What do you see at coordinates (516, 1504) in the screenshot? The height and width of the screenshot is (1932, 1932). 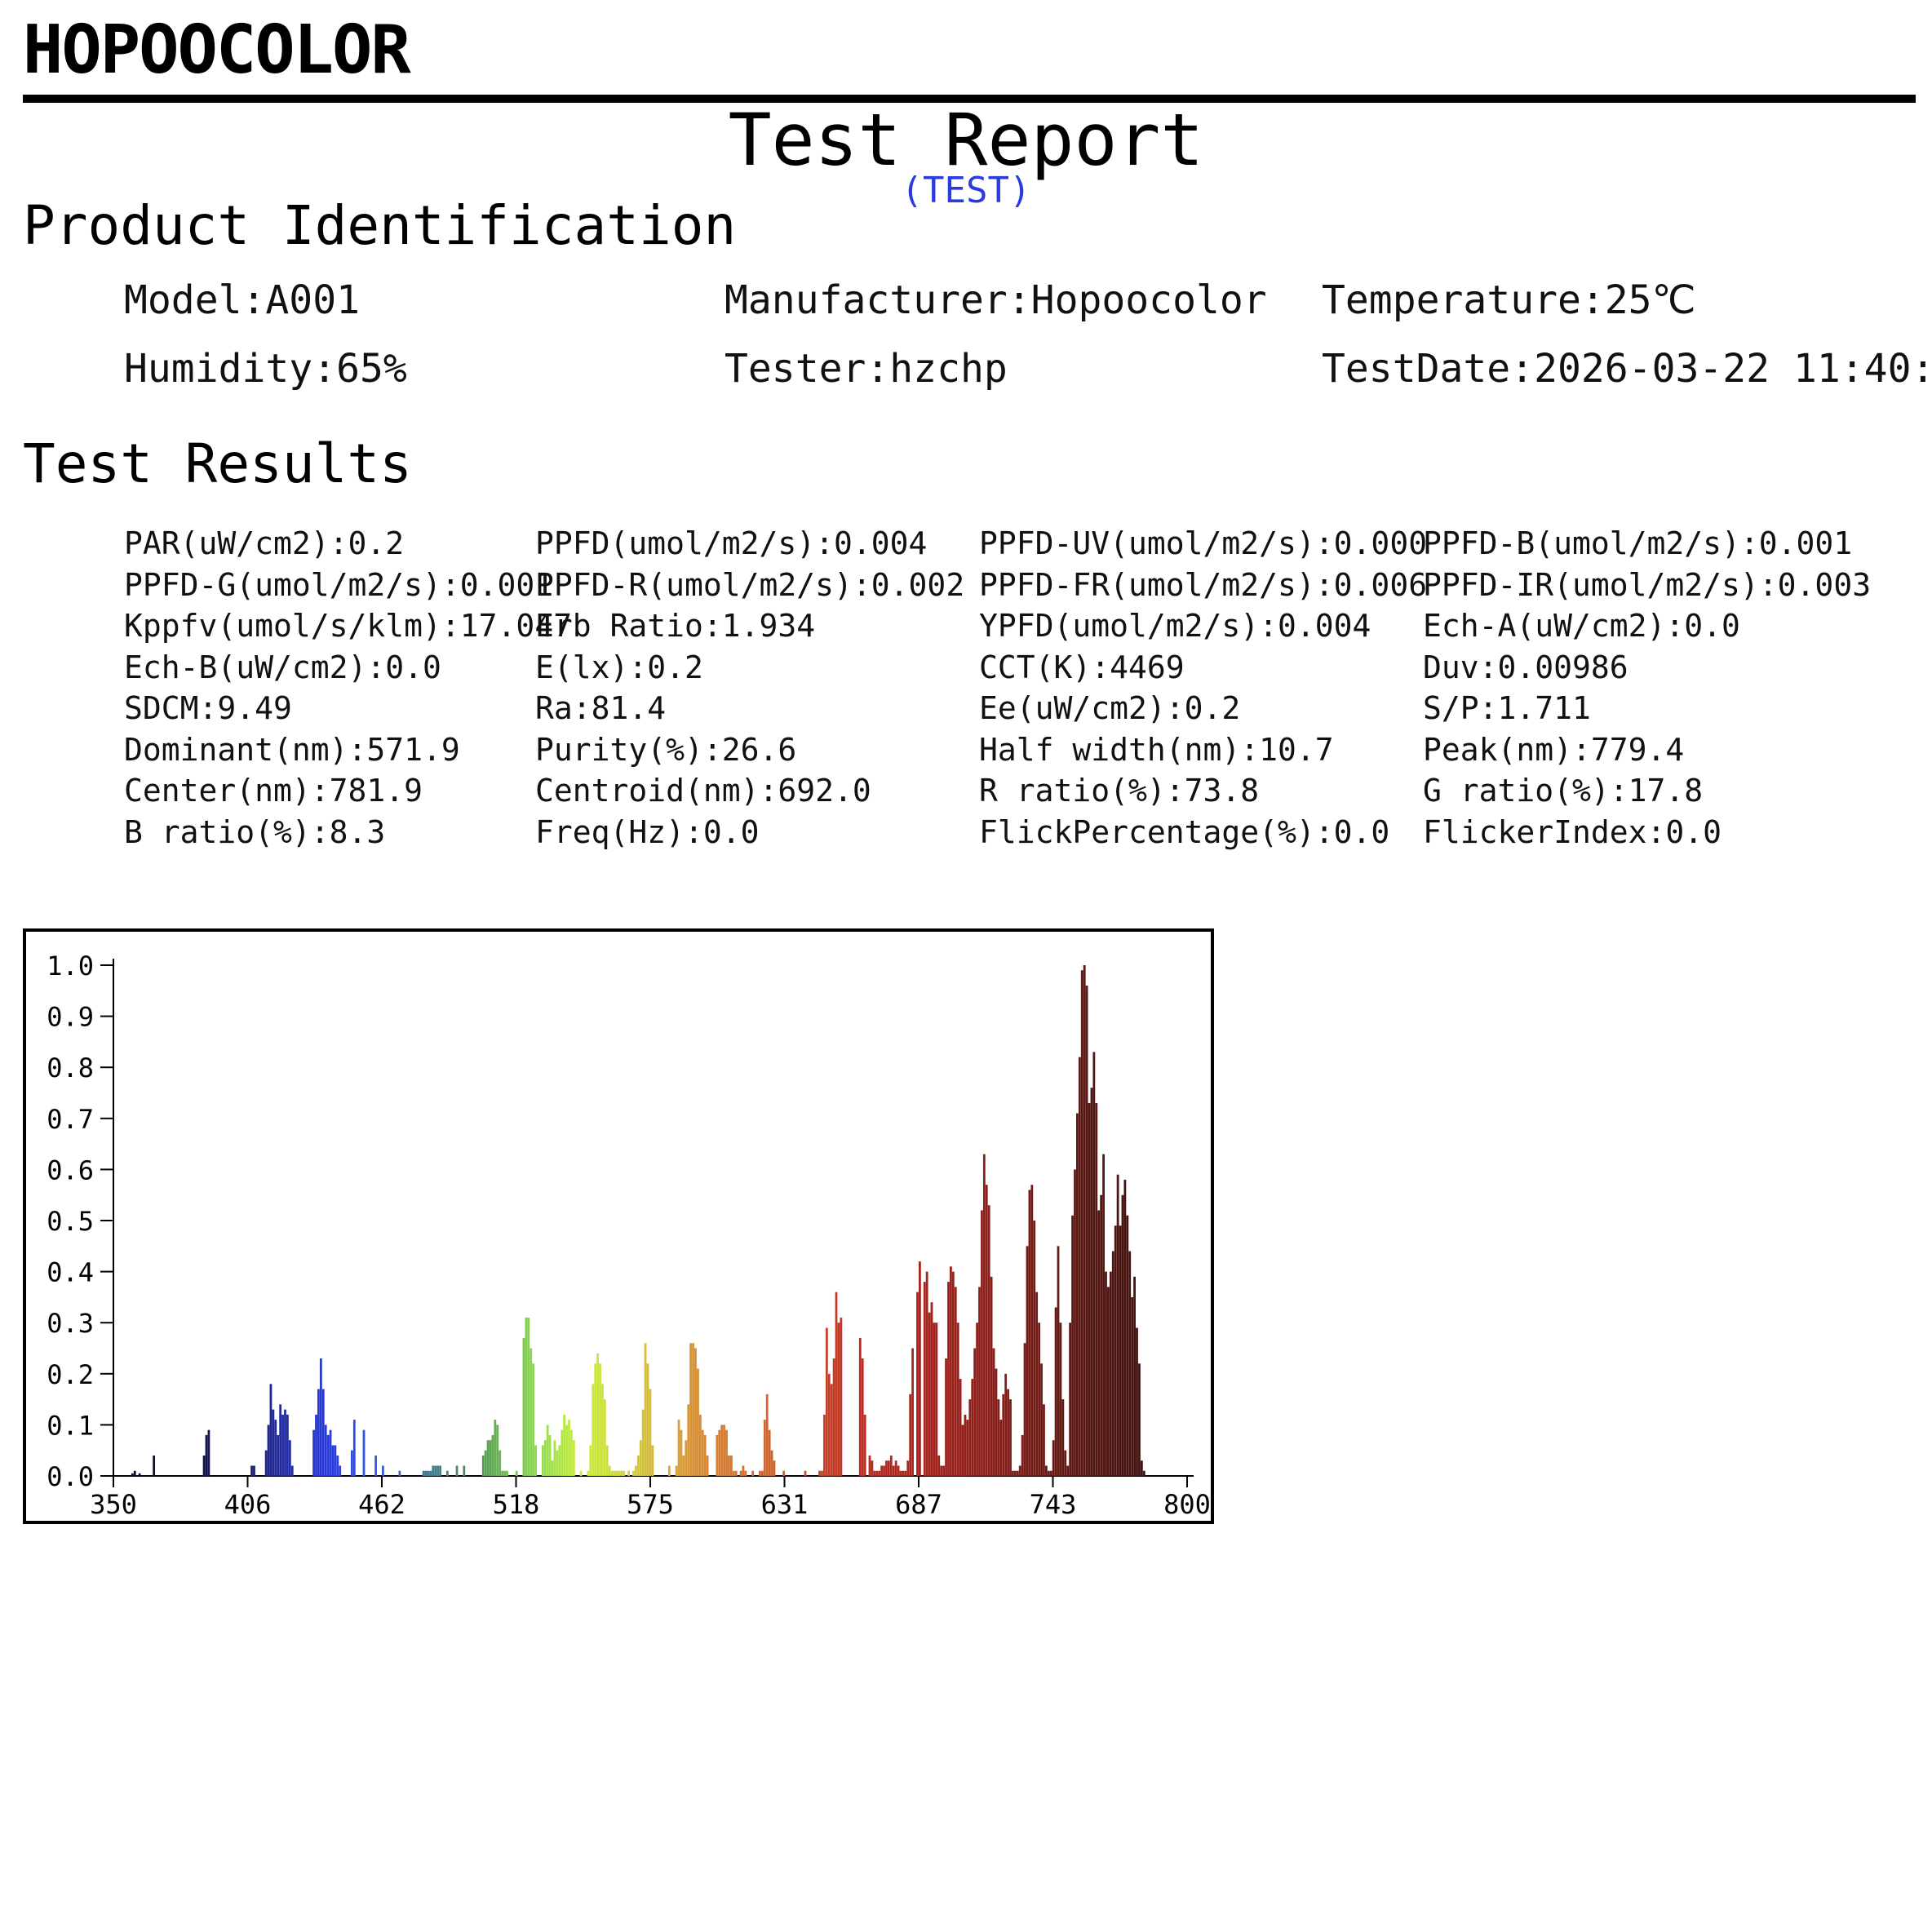 I see `x-tick-label: 518` at bounding box center [516, 1504].